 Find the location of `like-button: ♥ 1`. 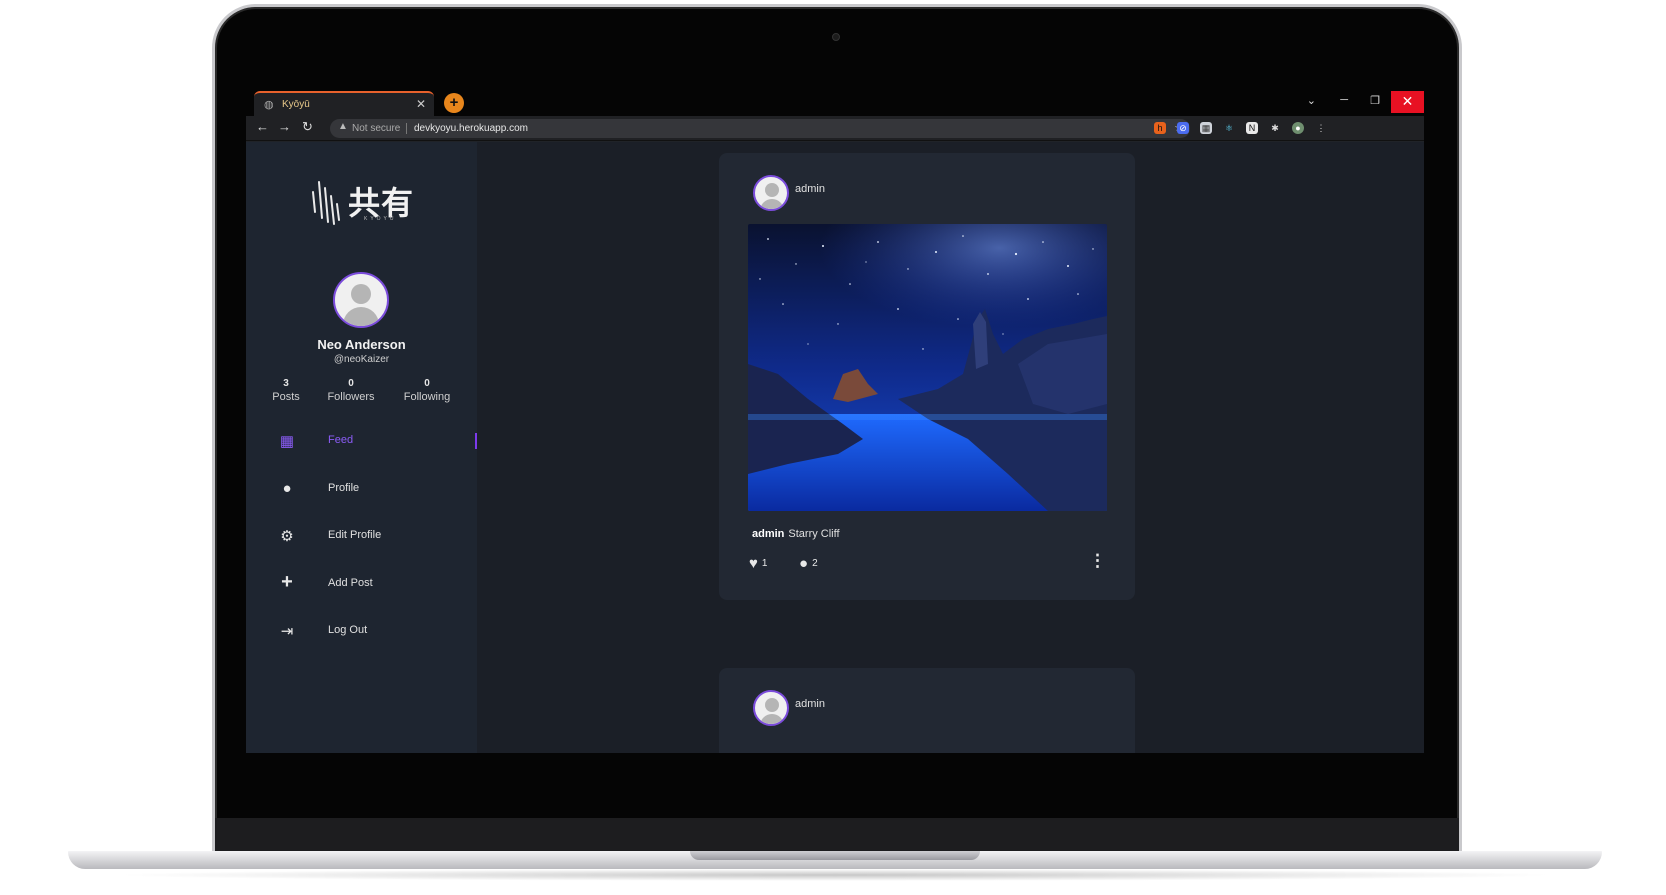

like-button: ♥ 1 is located at coordinates (758, 563).